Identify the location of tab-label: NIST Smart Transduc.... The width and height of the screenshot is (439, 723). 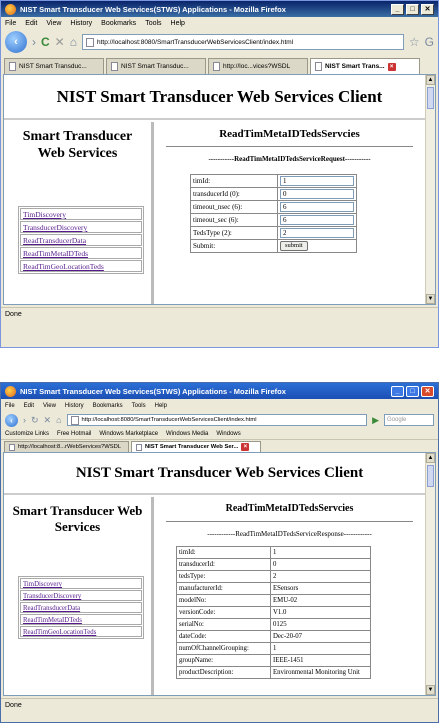
(53, 66).